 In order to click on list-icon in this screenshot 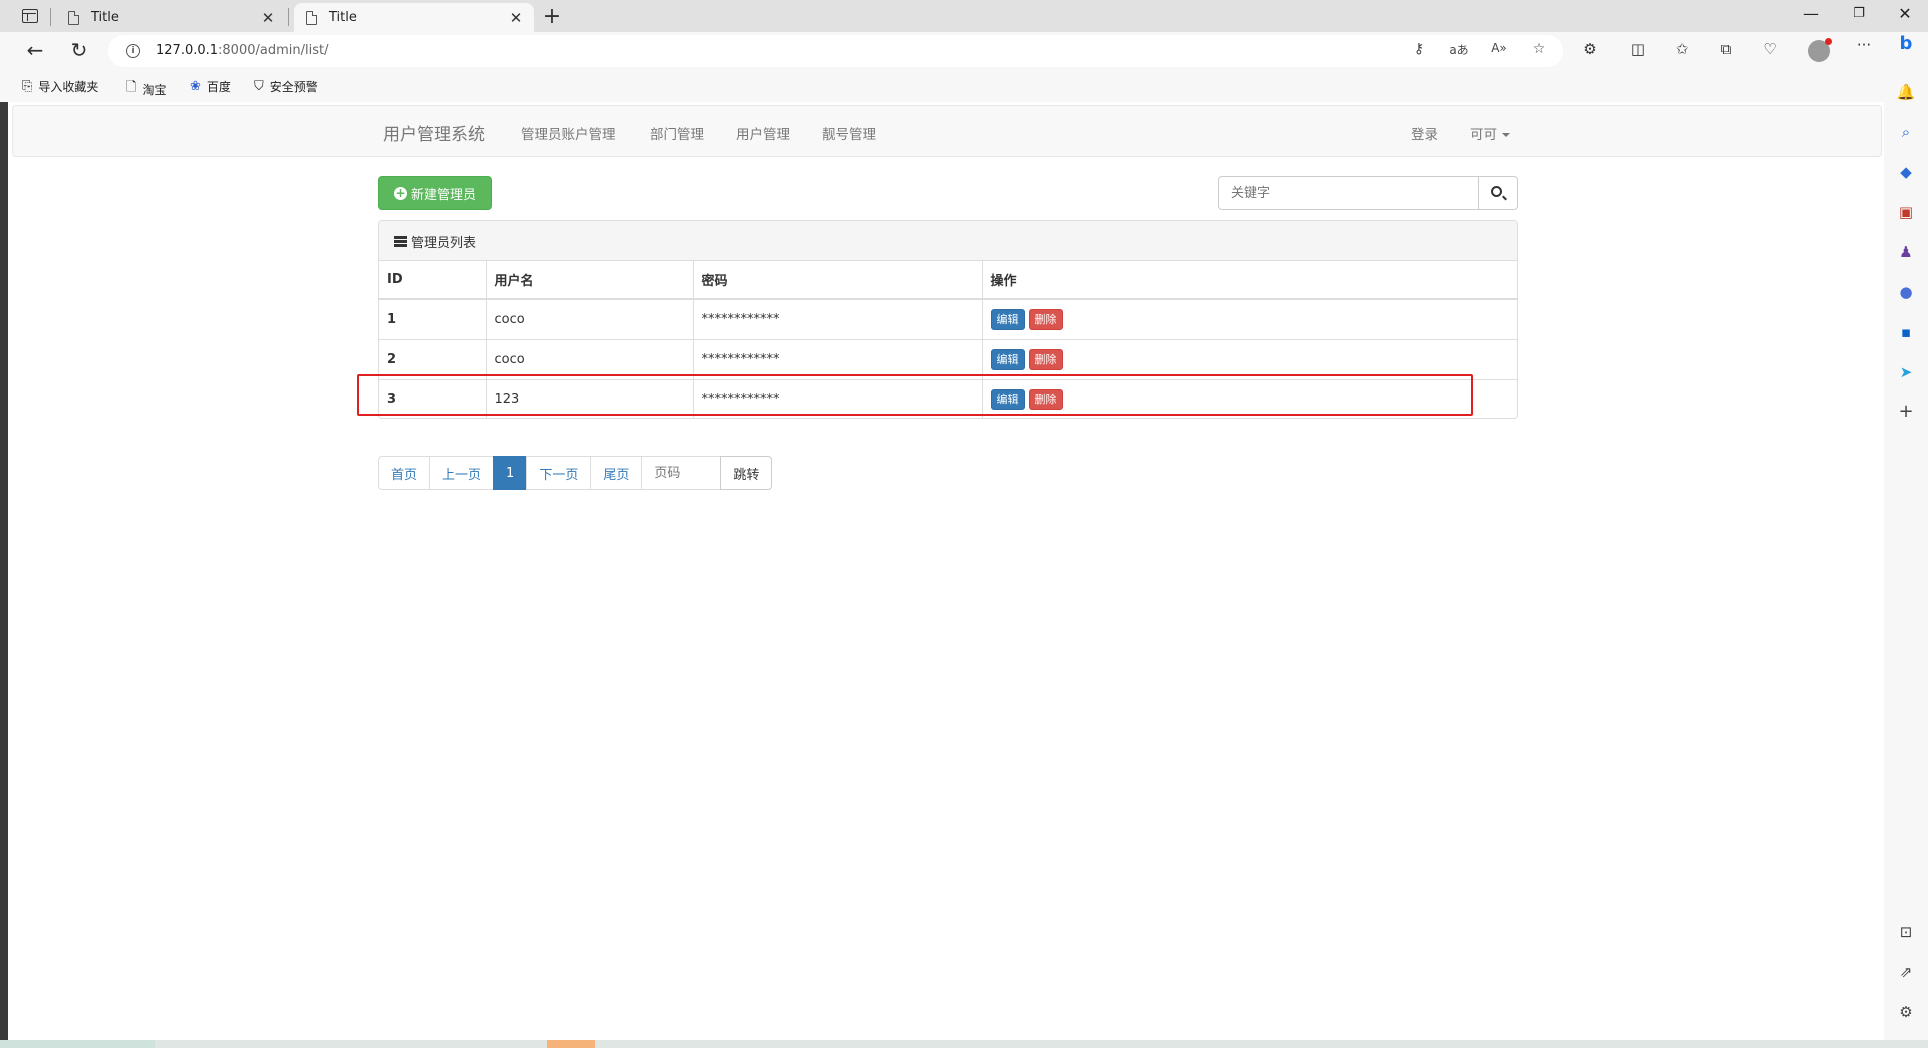, I will do `click(400, 241)`.